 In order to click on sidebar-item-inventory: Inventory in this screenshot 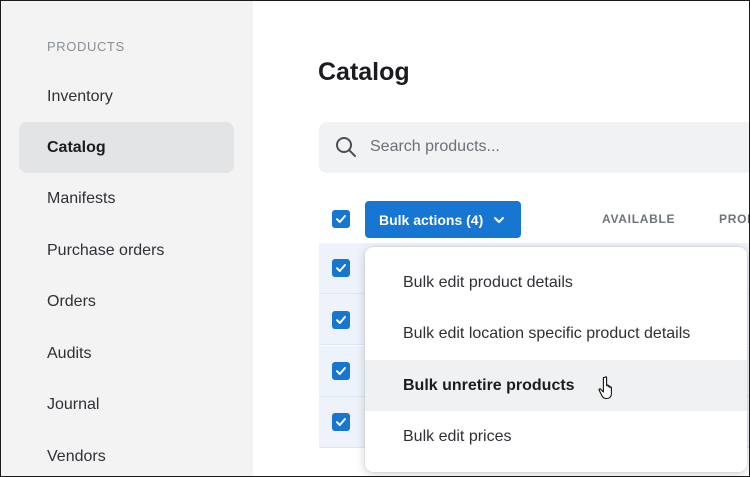, I will do `click(126, 96)`.